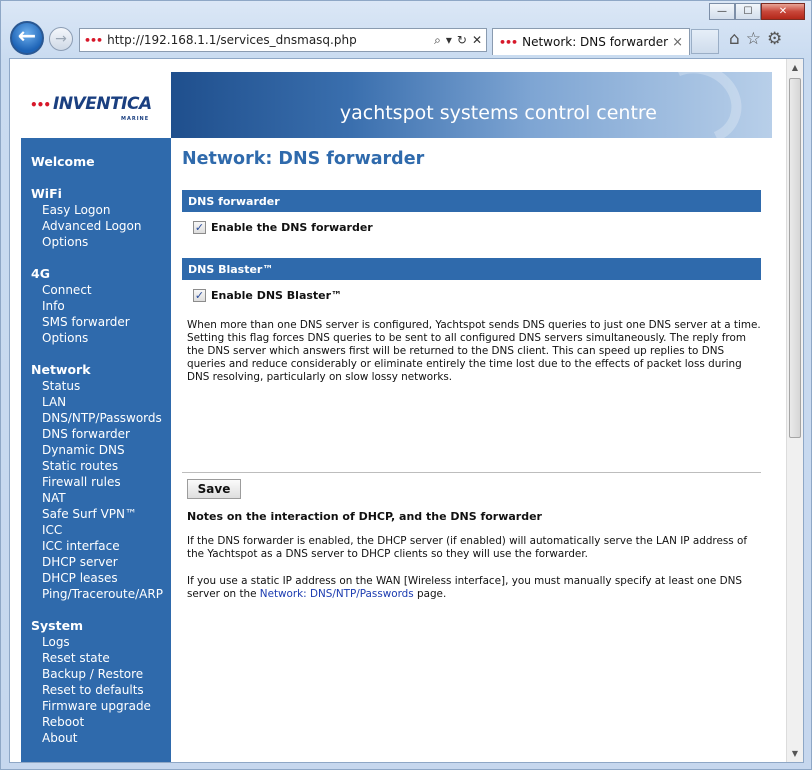  I want to click on address-input: http://192.168.1.1/services_dnsmasq.php, so click(270, 40).